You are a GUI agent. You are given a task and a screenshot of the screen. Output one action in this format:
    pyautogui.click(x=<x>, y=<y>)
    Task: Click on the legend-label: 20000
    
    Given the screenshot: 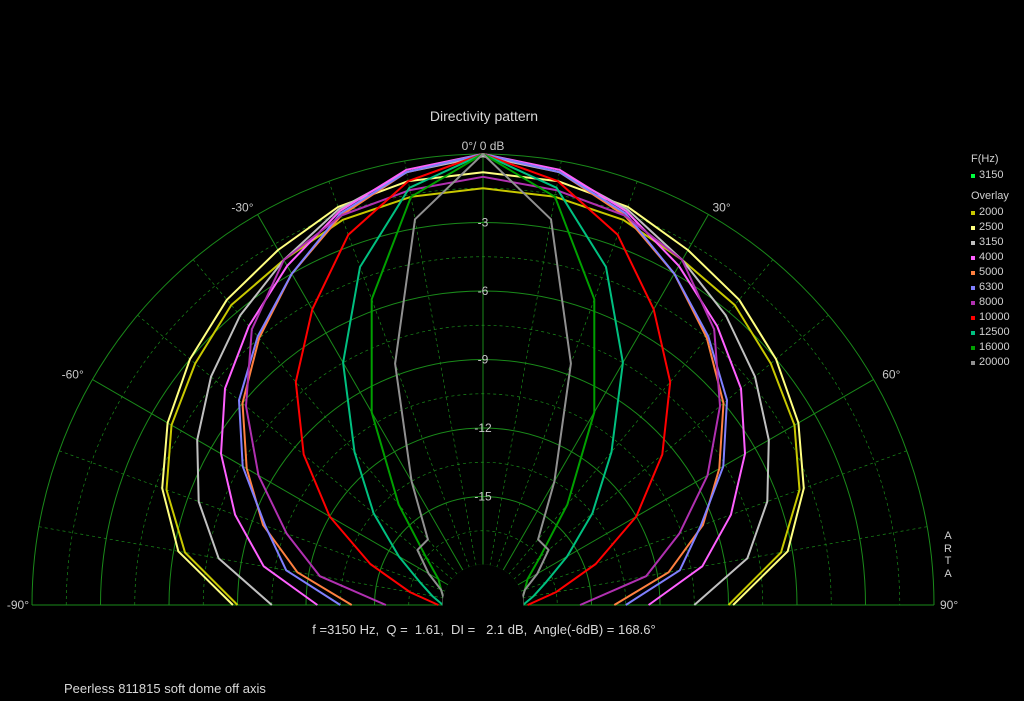 What is the action you would take?
    pyautogui.click(x=994, y=362)
    